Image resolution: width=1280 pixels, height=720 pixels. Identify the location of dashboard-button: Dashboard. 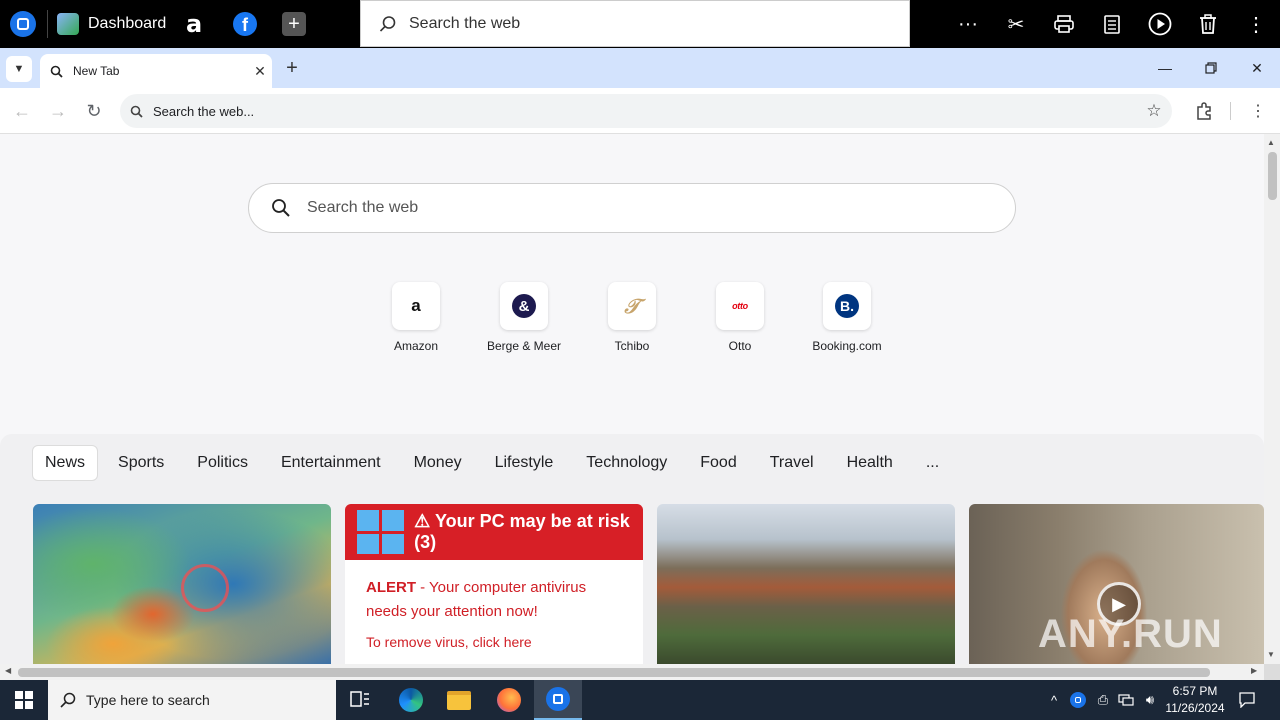
(111, 24).